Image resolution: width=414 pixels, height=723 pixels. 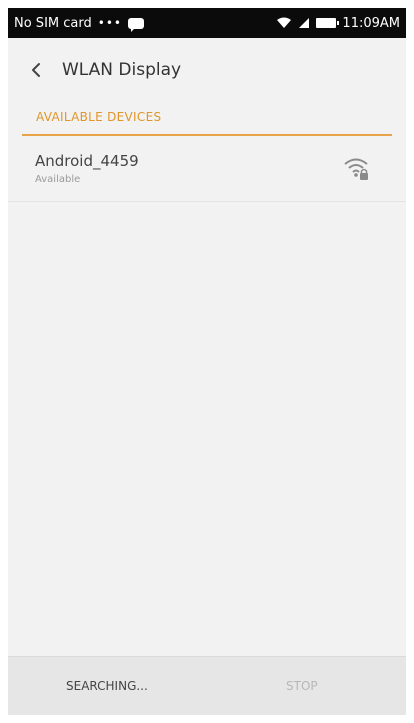 I want to click on wifi-lock-icon, so click(x=356, y=169).